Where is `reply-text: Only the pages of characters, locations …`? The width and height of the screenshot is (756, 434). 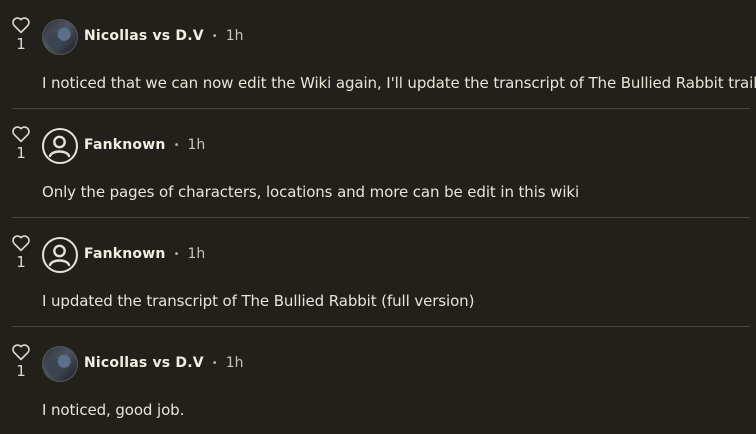 reply-text: Only the pages of characters, locations … is located at coordinates (311, 192).